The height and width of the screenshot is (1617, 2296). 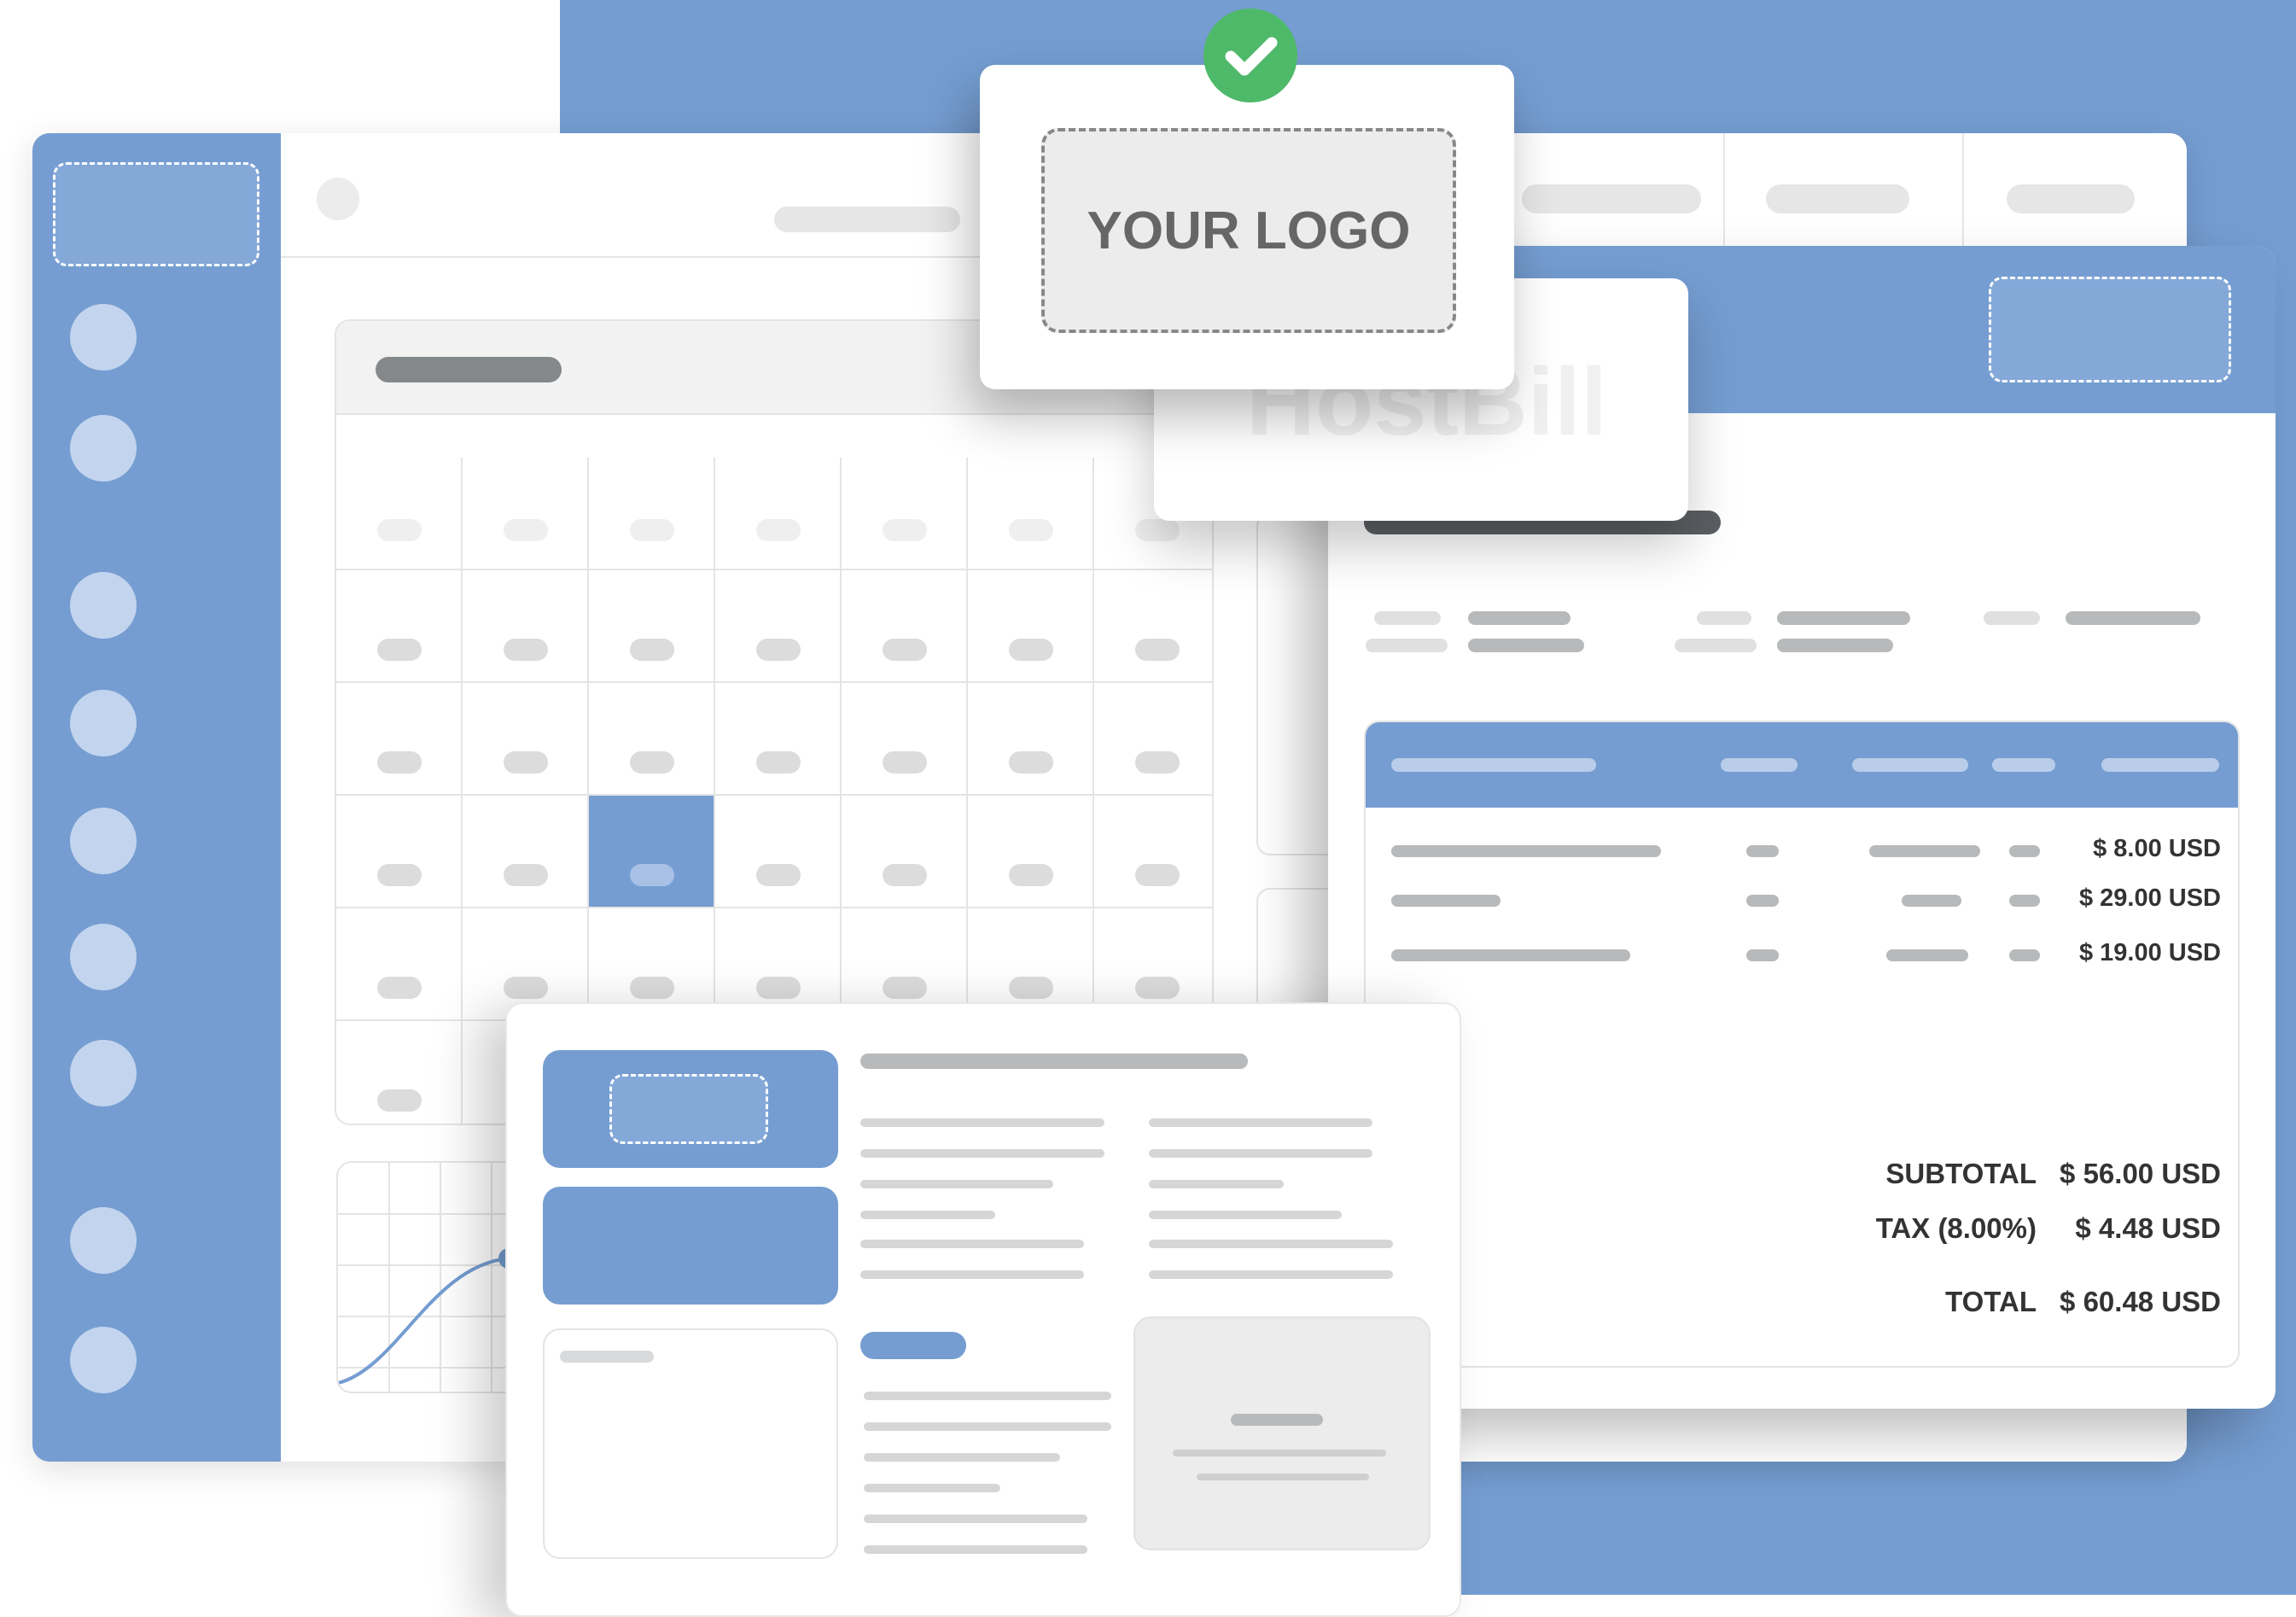 I want to click on detail-preview-box, so click(x=1282, y=1433).